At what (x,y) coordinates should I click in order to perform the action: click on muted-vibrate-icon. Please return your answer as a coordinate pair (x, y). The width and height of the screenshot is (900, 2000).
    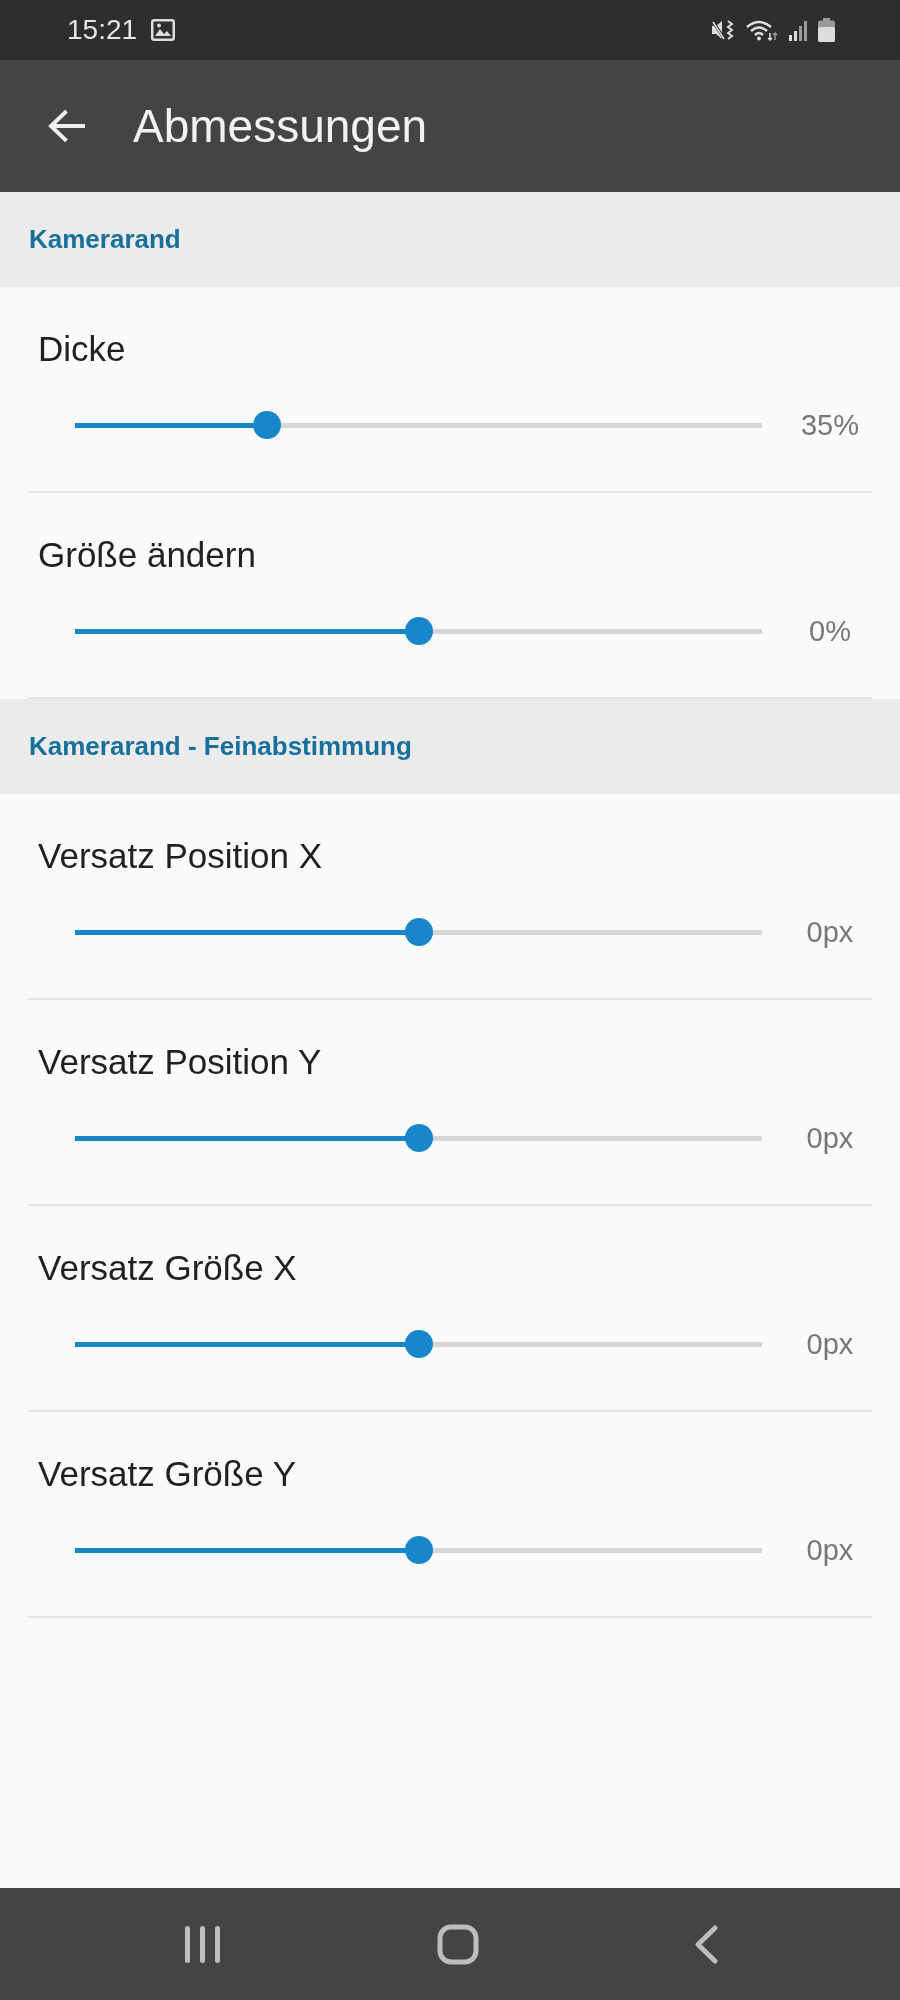
    Looking at the image, I should click on (723, 30).